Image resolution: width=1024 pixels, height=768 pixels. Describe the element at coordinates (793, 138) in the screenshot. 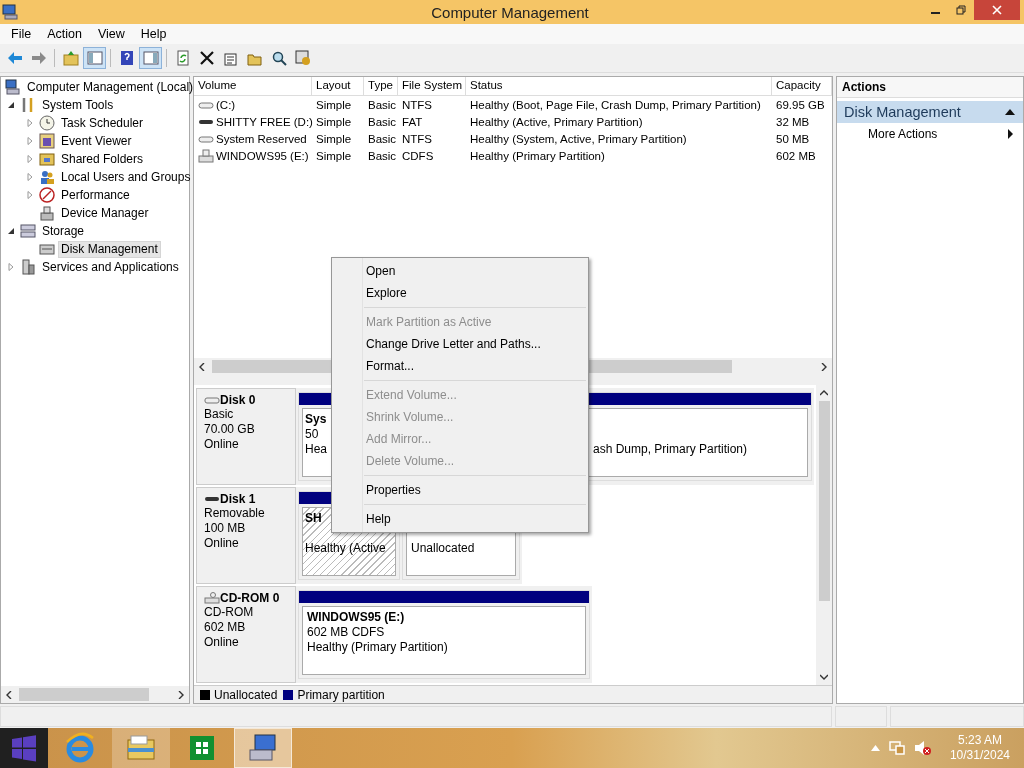

I see `table-cell: 50 MB` at that location.